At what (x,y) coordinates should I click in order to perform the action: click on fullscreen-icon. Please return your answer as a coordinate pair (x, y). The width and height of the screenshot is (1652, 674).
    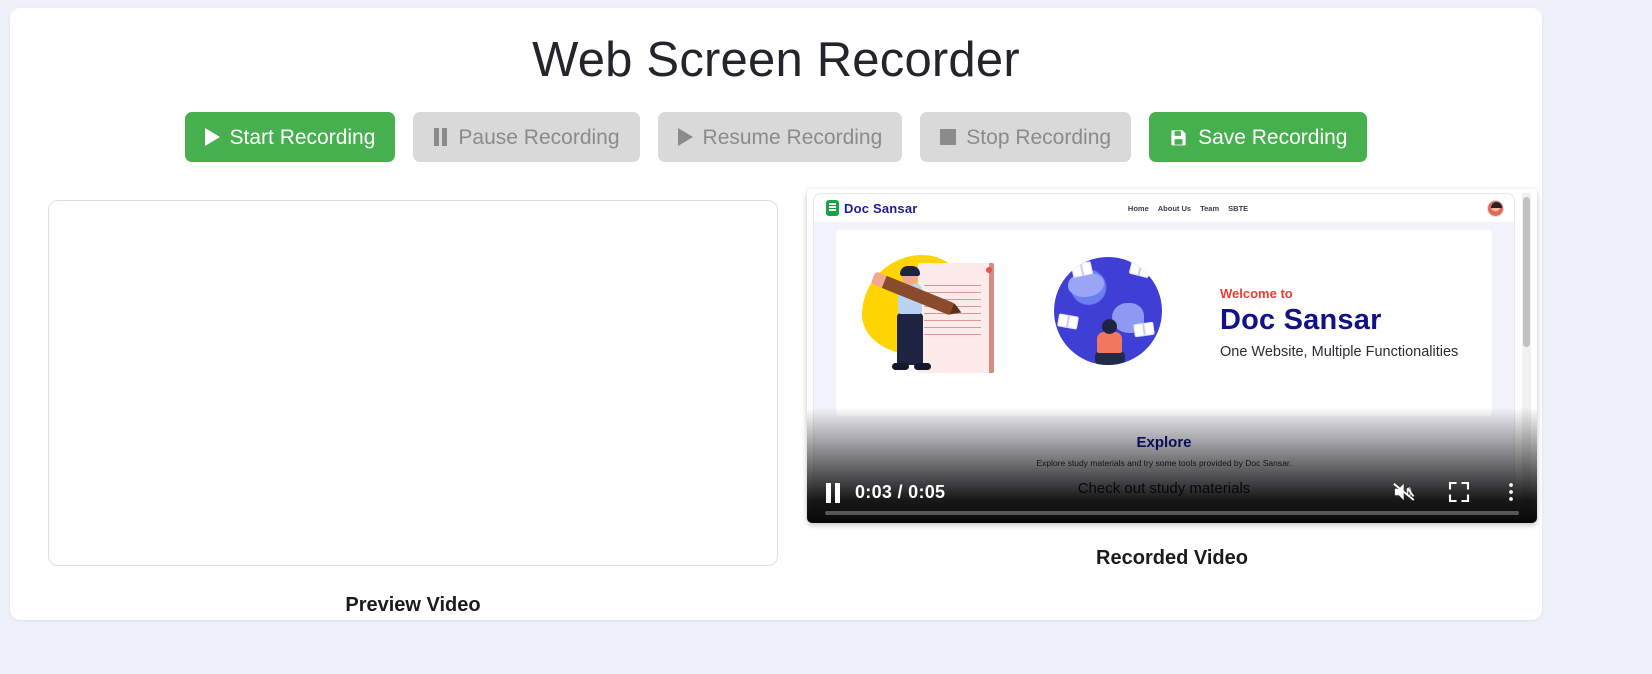
    Looking at the image, I should click on (1459, 492).